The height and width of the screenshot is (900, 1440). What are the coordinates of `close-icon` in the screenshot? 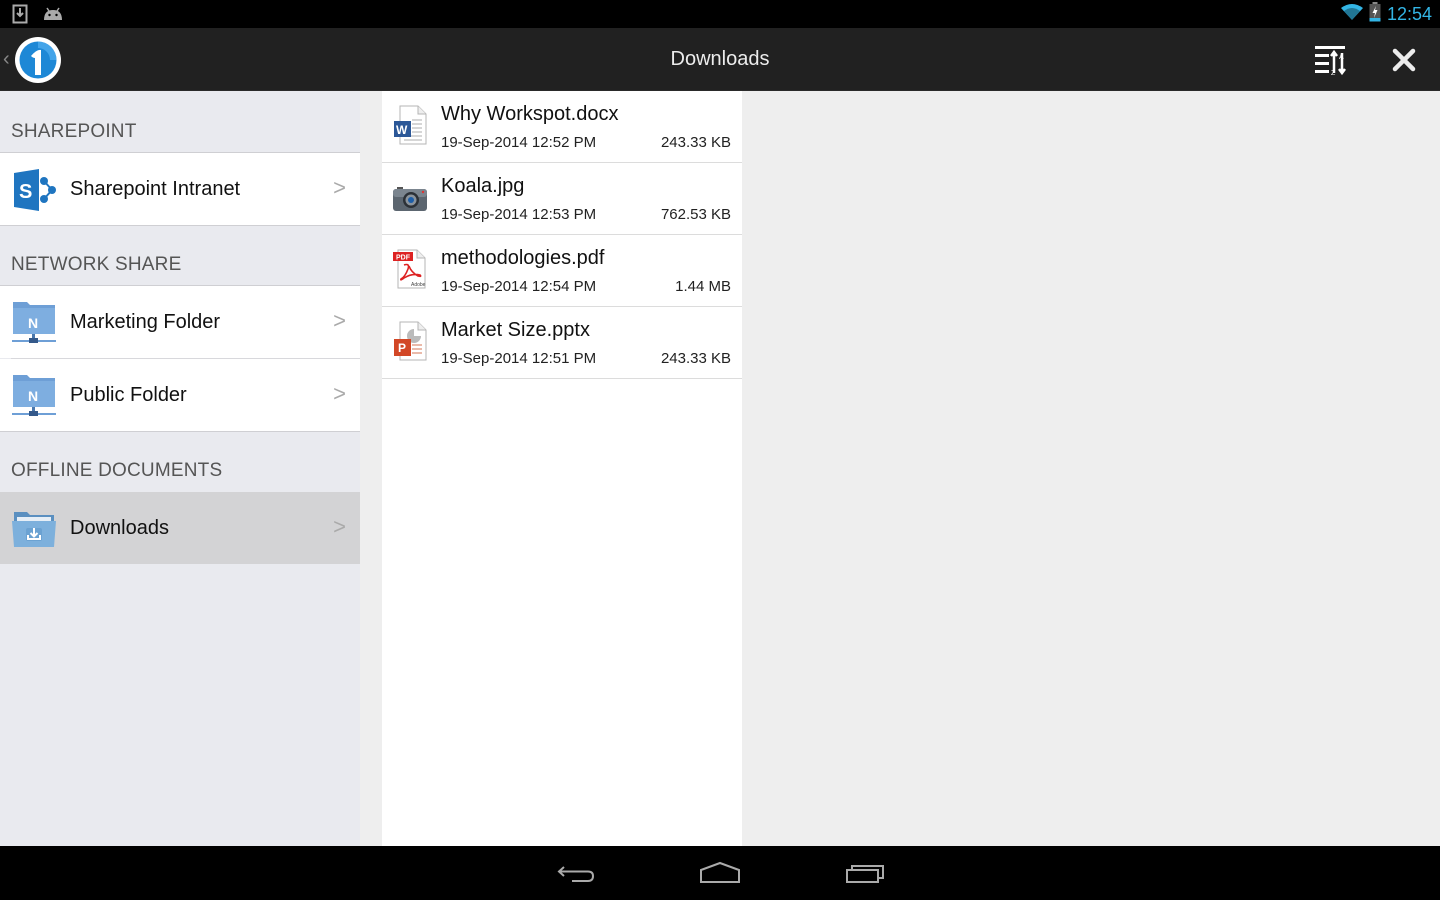 It's located at (1404, 60).